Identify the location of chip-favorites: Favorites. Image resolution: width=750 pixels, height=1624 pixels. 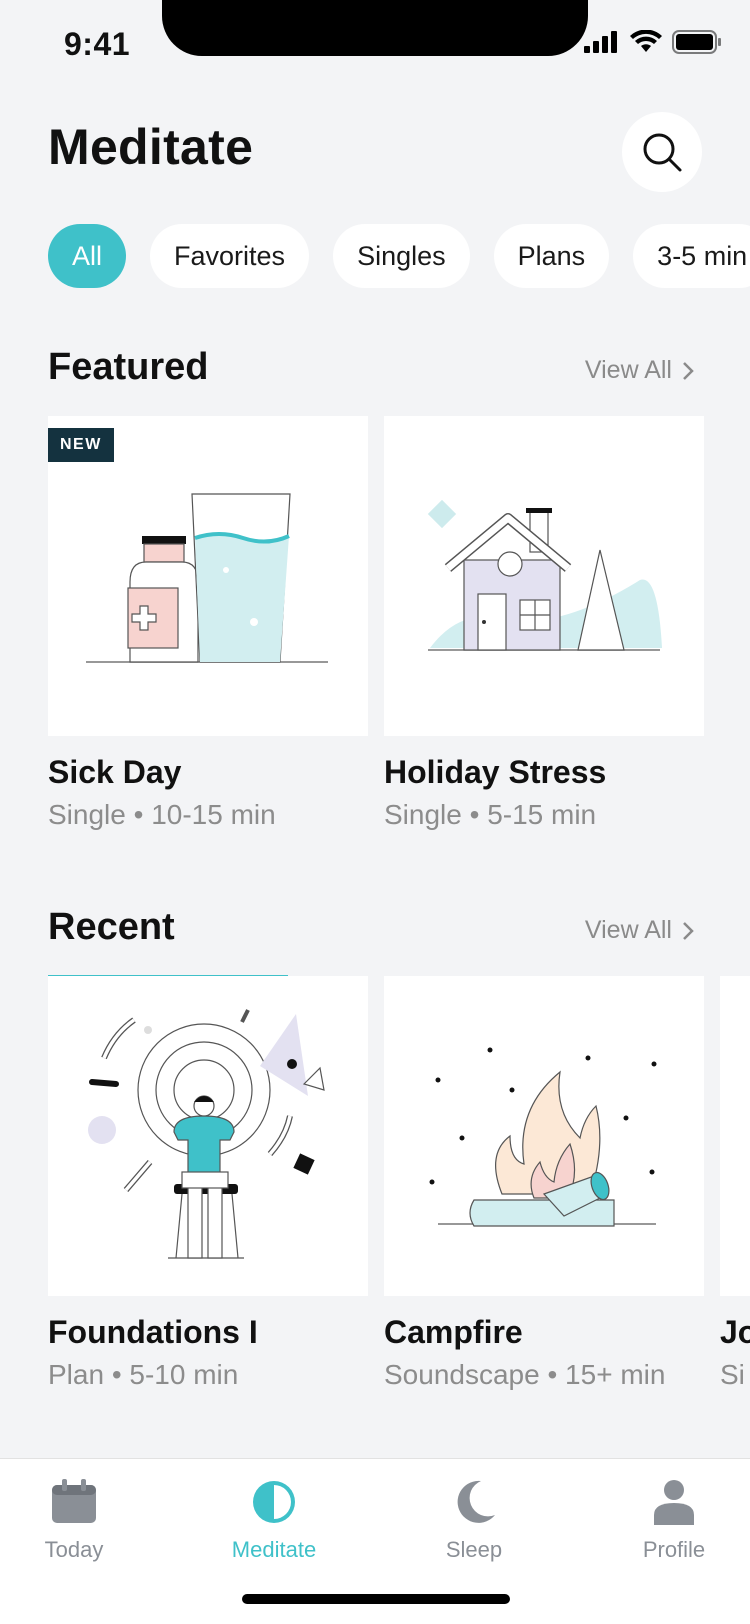
(230, 256).